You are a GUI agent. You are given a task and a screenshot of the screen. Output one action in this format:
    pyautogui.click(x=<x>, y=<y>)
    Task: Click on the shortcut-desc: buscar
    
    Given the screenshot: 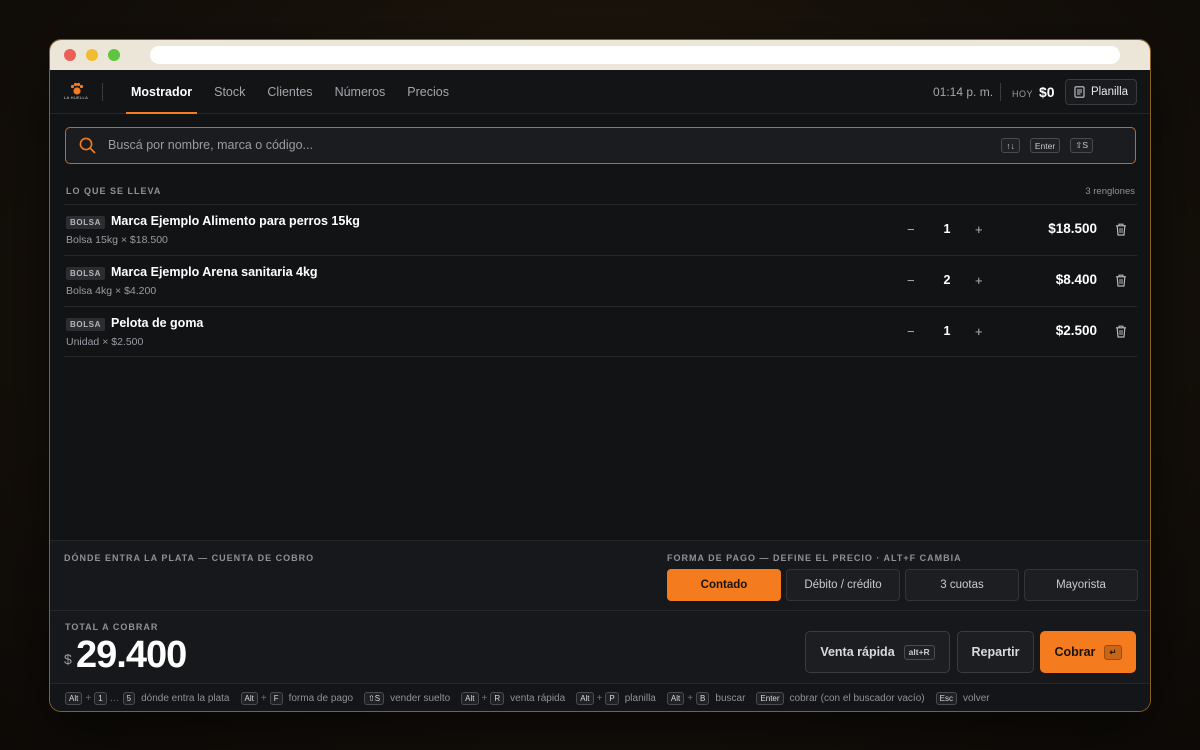 What is the action you would take?
    pyautogui.click(x=730, y=698)
    